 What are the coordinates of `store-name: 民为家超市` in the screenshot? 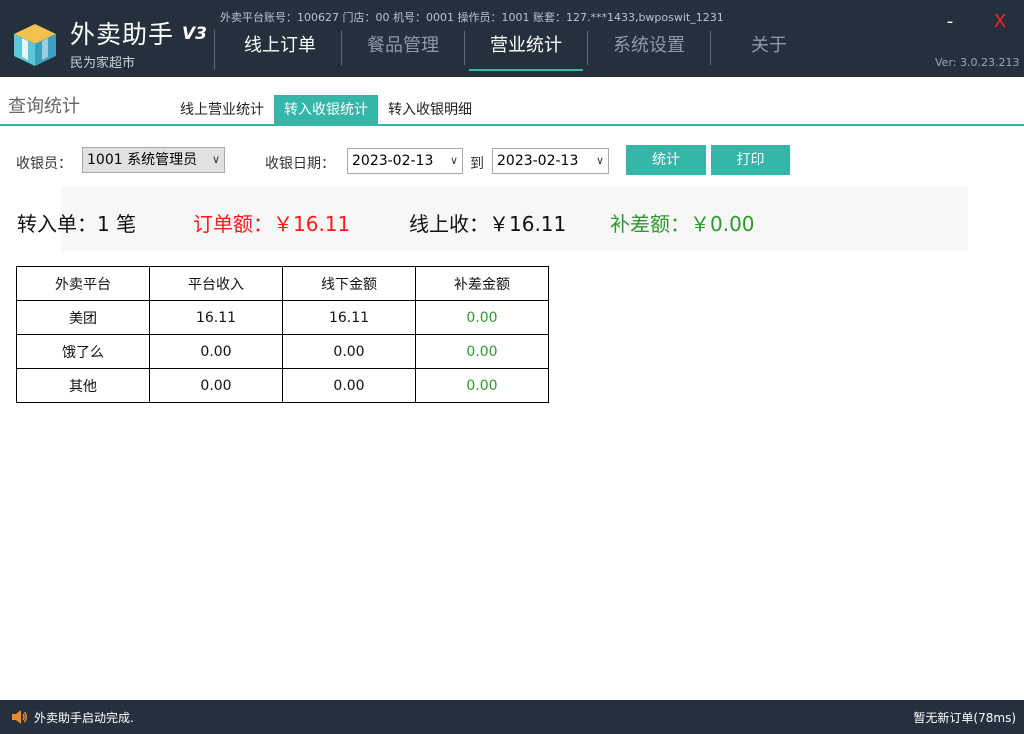 It's located at (103, 63).